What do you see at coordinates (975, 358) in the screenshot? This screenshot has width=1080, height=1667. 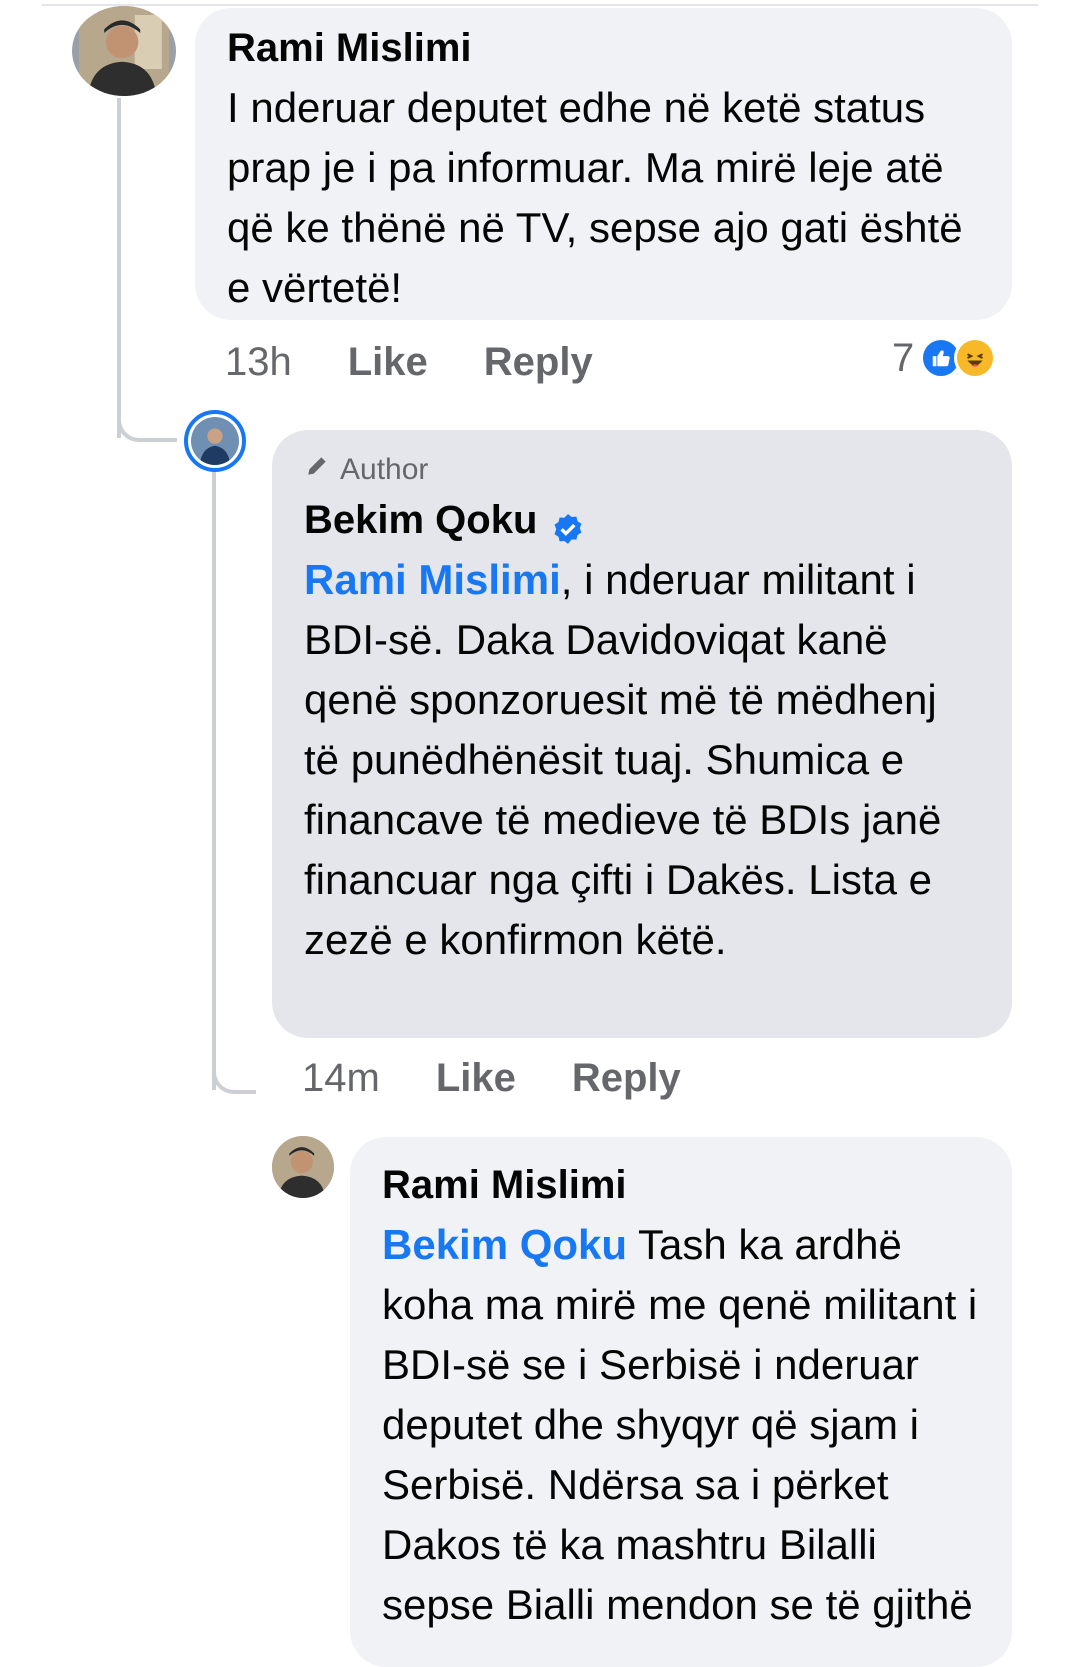 I see `haha-icon` at bounding box center [975, 358].